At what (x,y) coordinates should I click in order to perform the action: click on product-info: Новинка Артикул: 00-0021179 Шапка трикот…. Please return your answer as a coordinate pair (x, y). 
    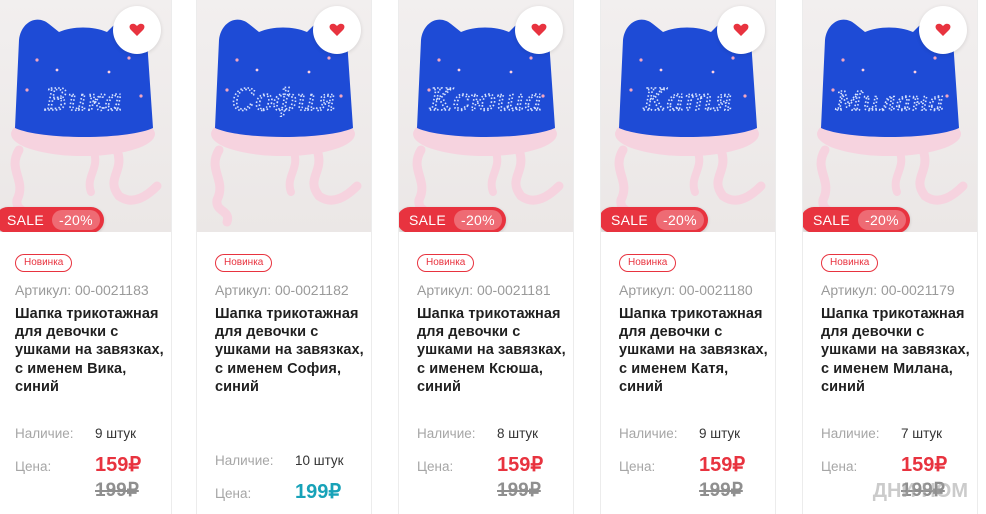
    Looking at the image, I should click on (896, 324).